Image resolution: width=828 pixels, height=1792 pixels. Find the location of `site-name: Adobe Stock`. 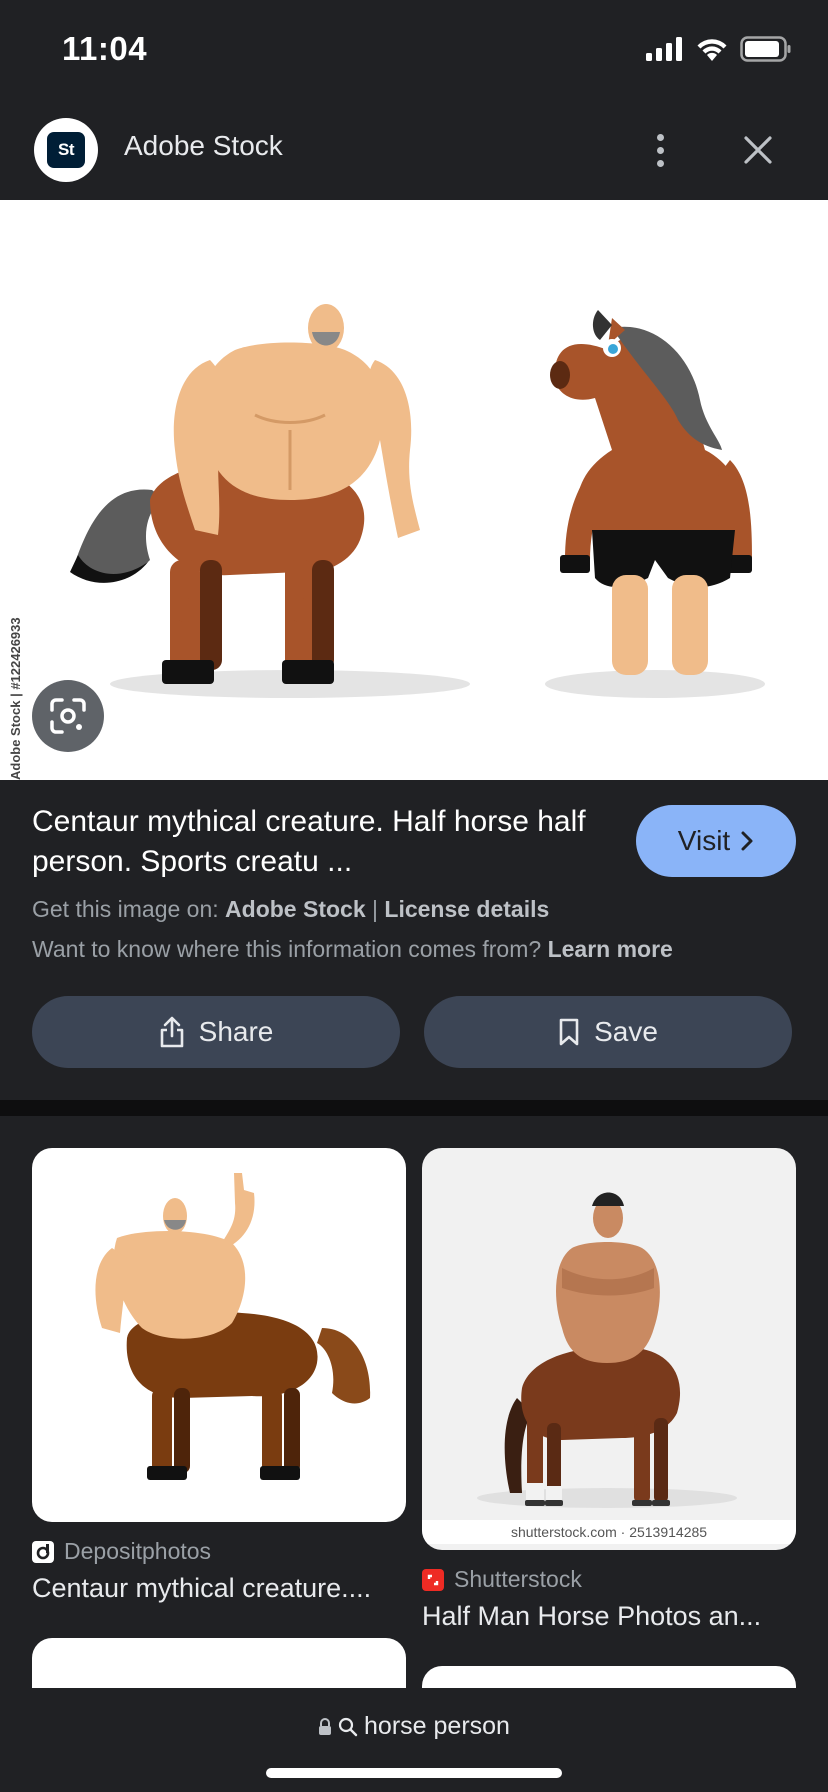

site-name: Adobe Stock is located at coordinates (203, 146).